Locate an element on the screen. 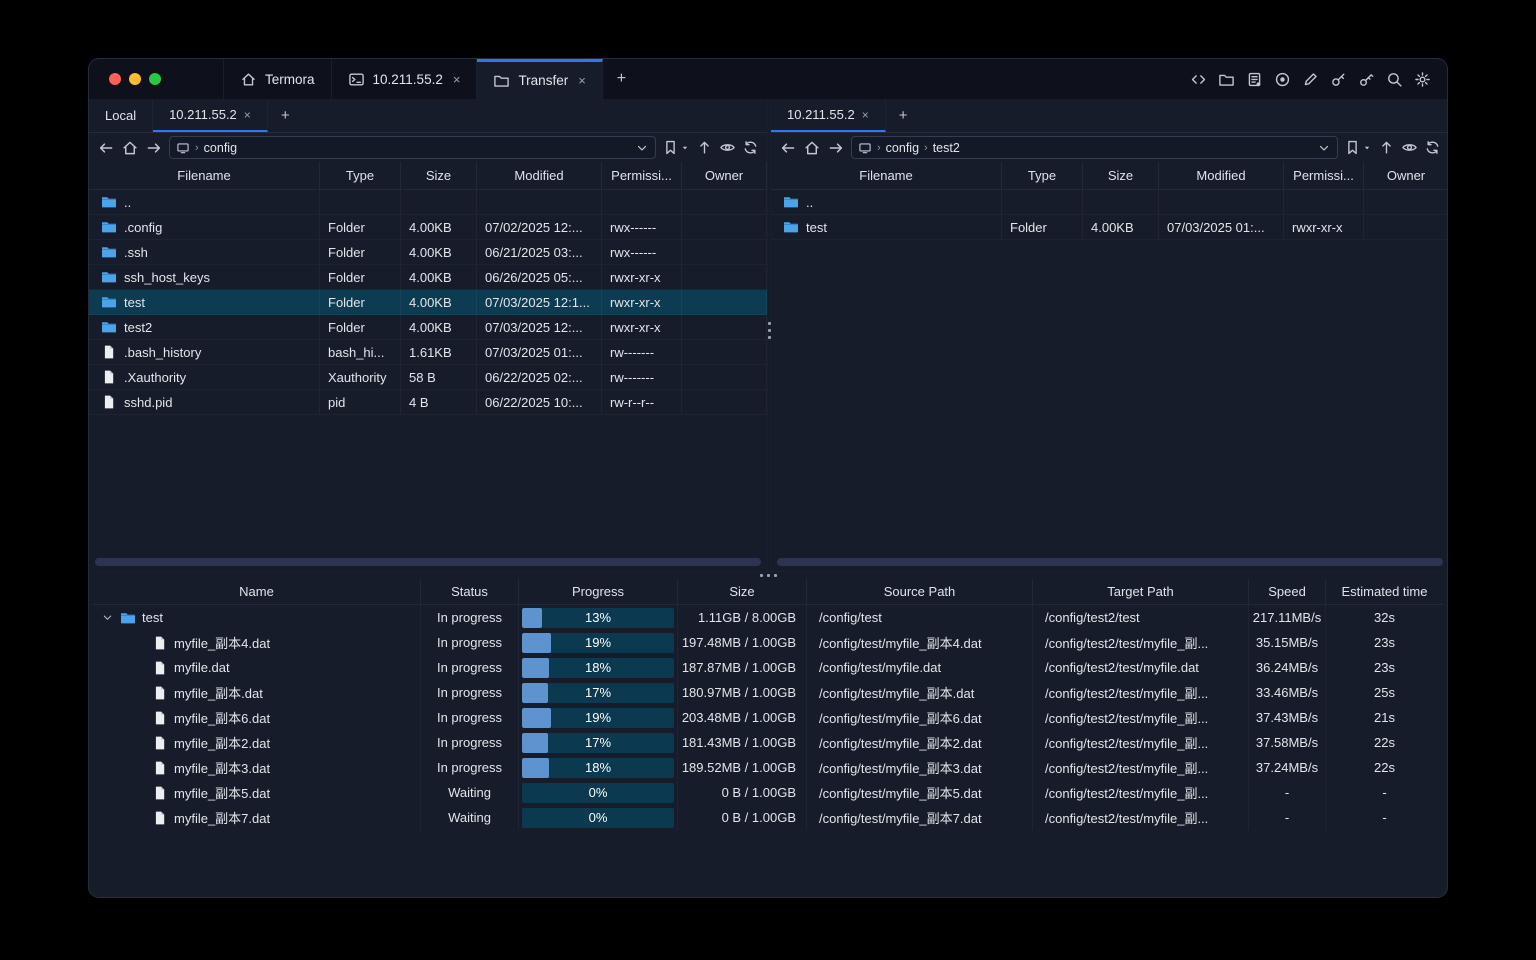  size-cell is located at coordinates (1121, 202).